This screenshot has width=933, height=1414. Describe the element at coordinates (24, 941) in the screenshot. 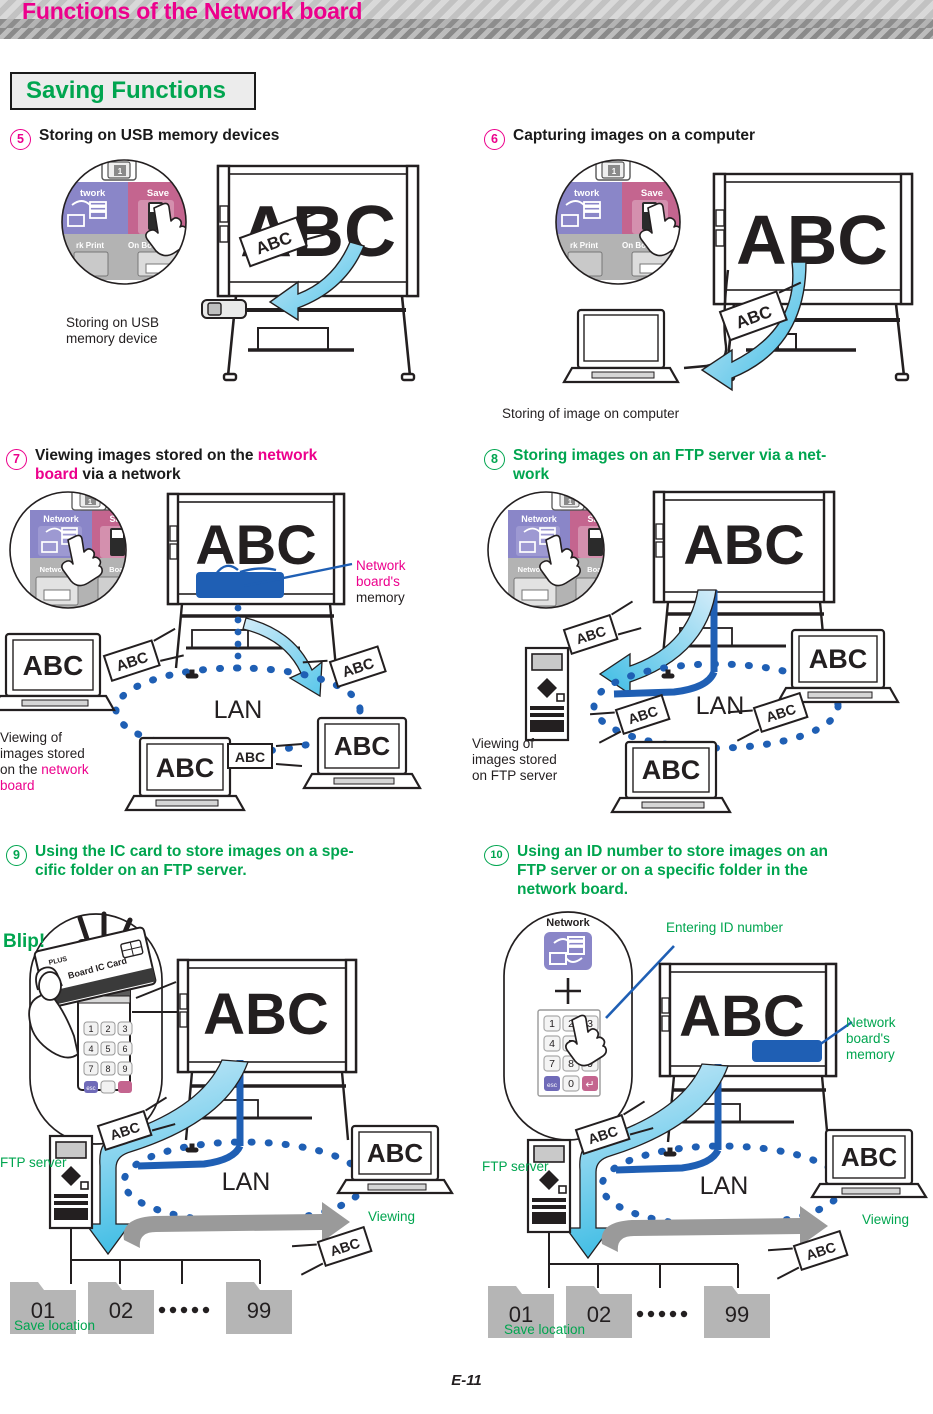

I see `blip-label: Blip!` at that location.